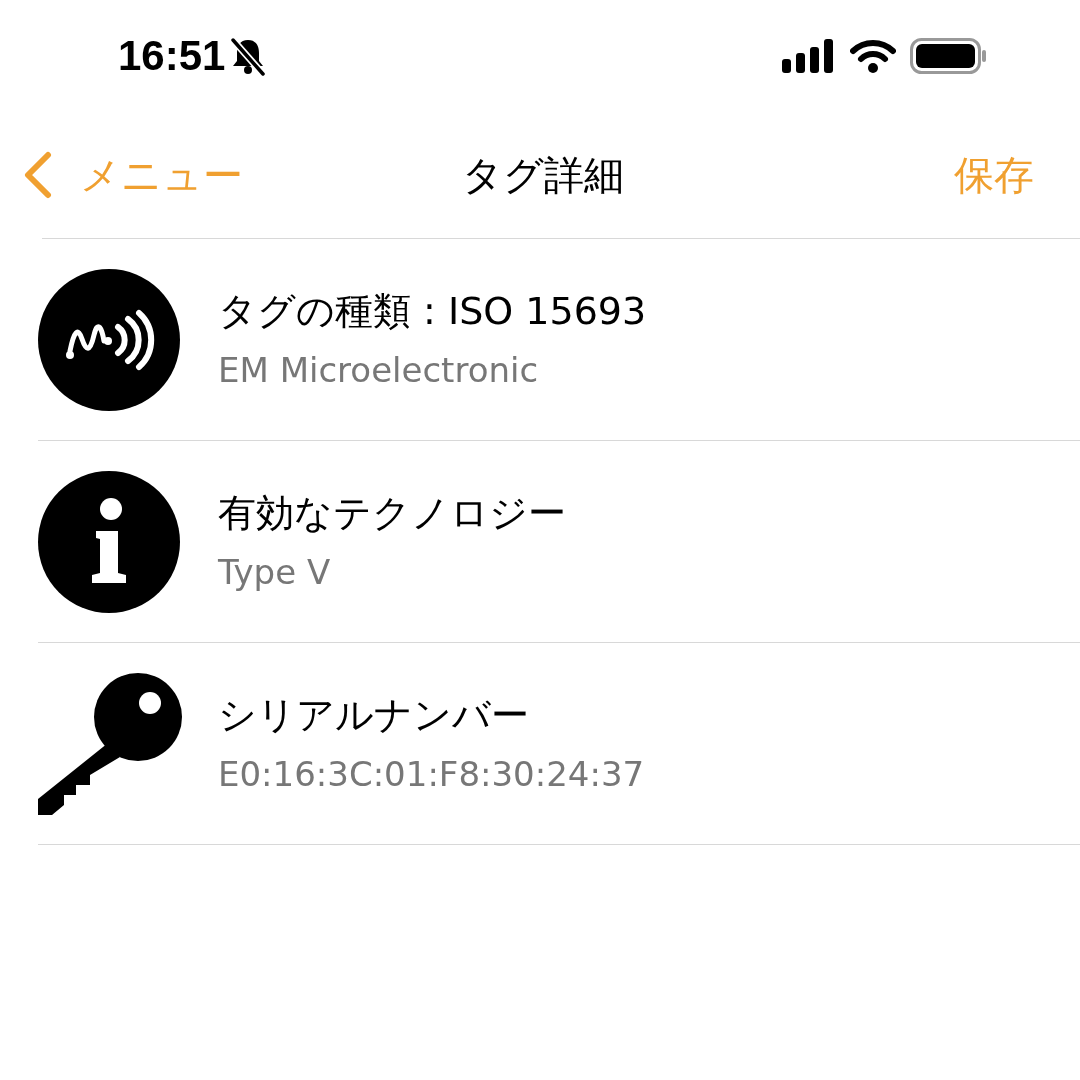 This screenshot has height=1080, width=1080. What do you see at coordinates (948, 56) in the screenshot?
I see `battery-icon` at bounding box center [948, 56].